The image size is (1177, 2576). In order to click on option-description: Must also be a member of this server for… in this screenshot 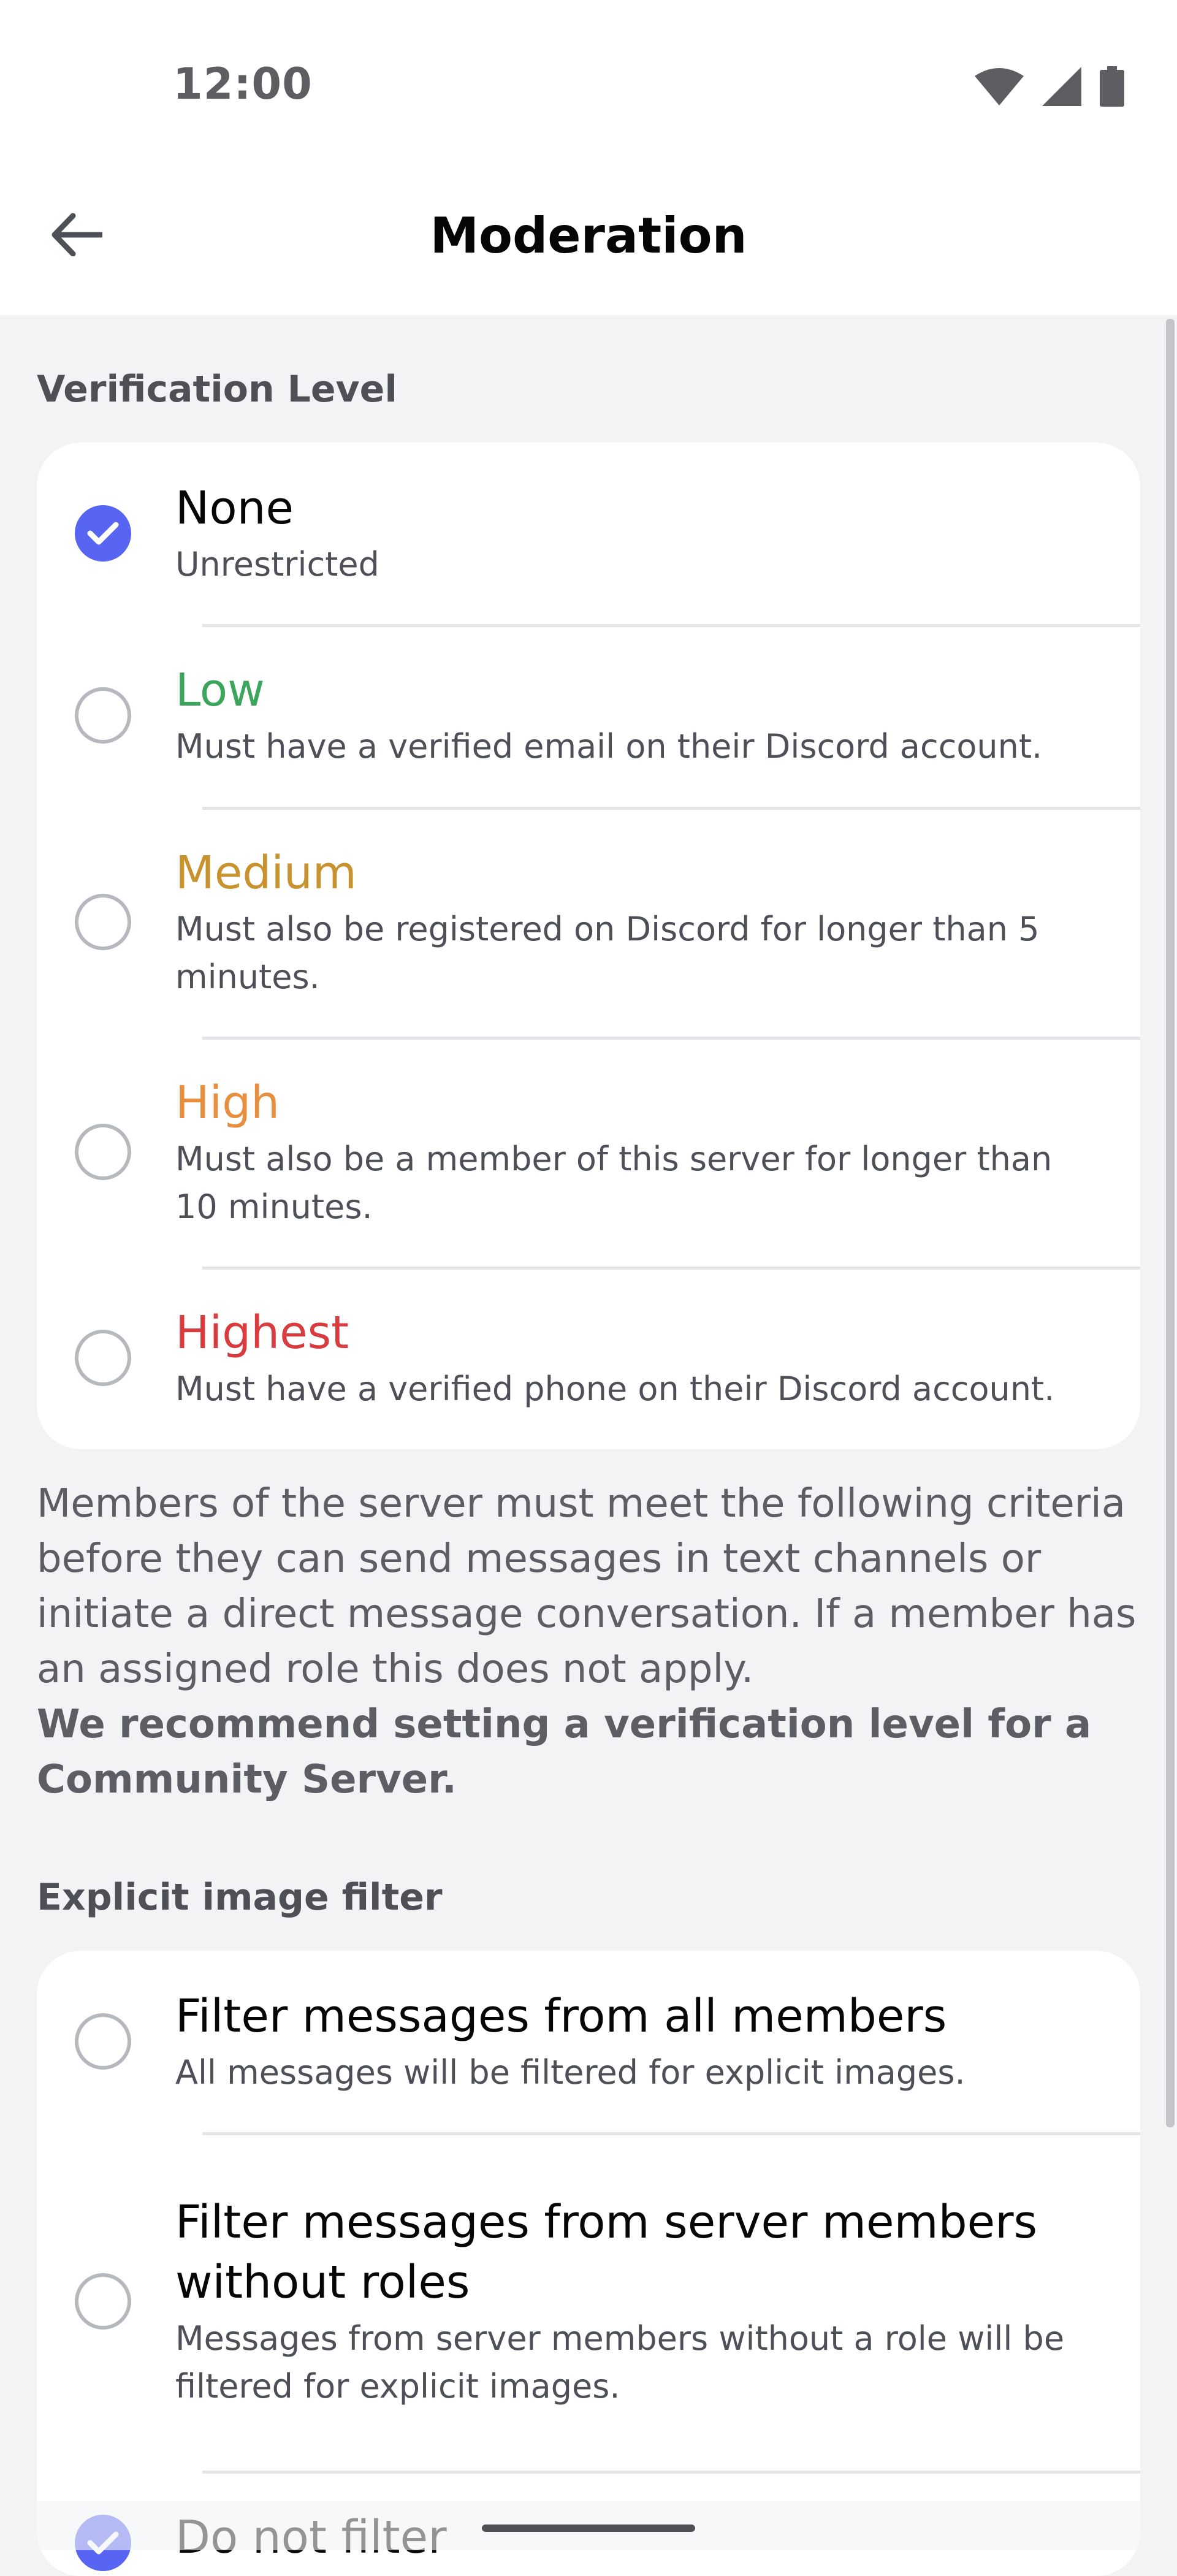, I will do `click(614, 1182)`.